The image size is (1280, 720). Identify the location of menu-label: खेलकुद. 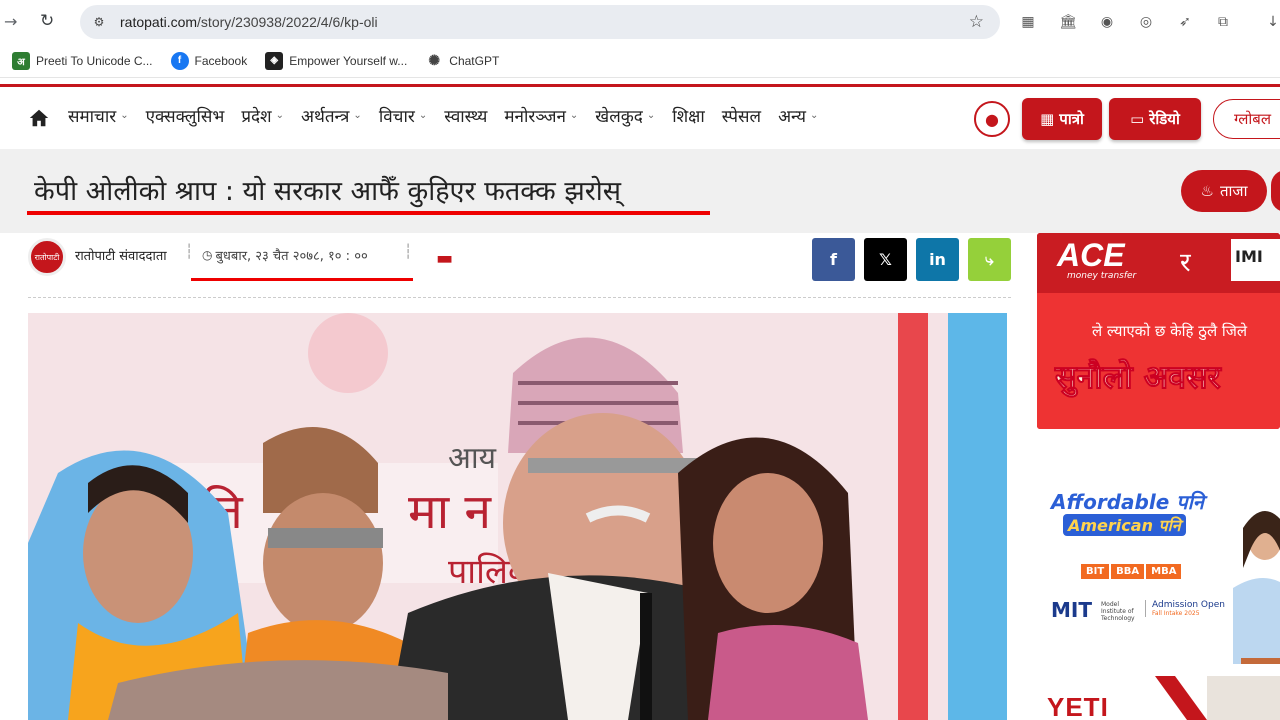
(619, 117).